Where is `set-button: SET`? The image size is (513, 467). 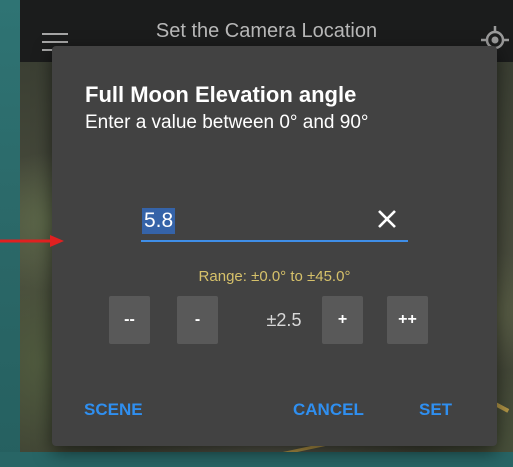
set-button: SET is located at coordinates (435, 410).